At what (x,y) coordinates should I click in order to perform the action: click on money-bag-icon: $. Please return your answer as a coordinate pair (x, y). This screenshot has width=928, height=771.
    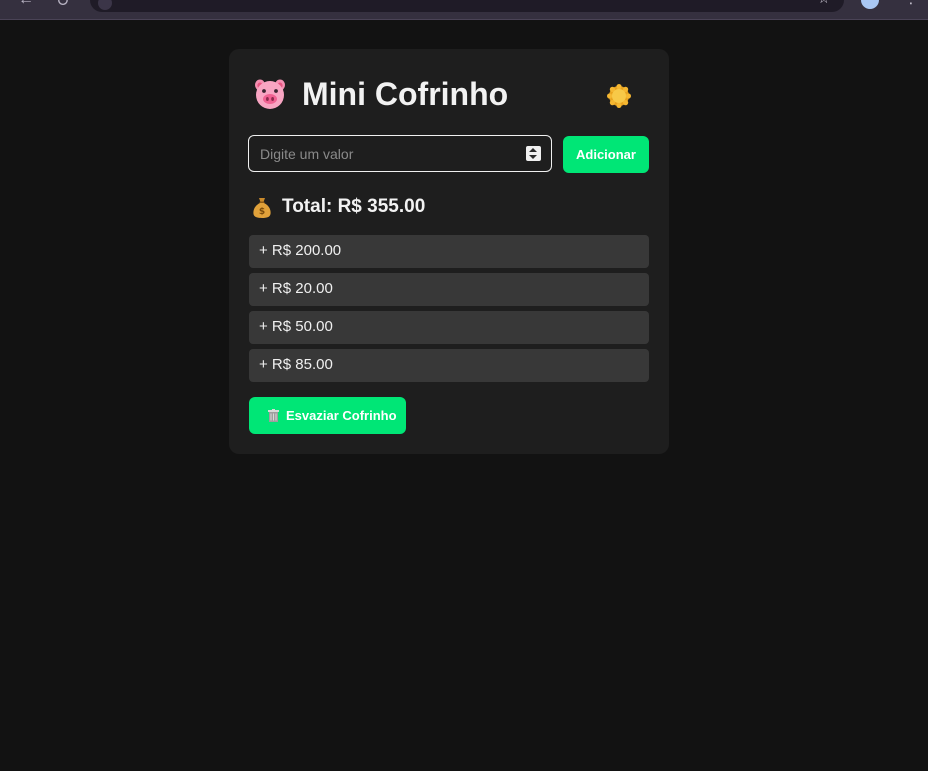
    Looking at the image, I should click on (262, 208).